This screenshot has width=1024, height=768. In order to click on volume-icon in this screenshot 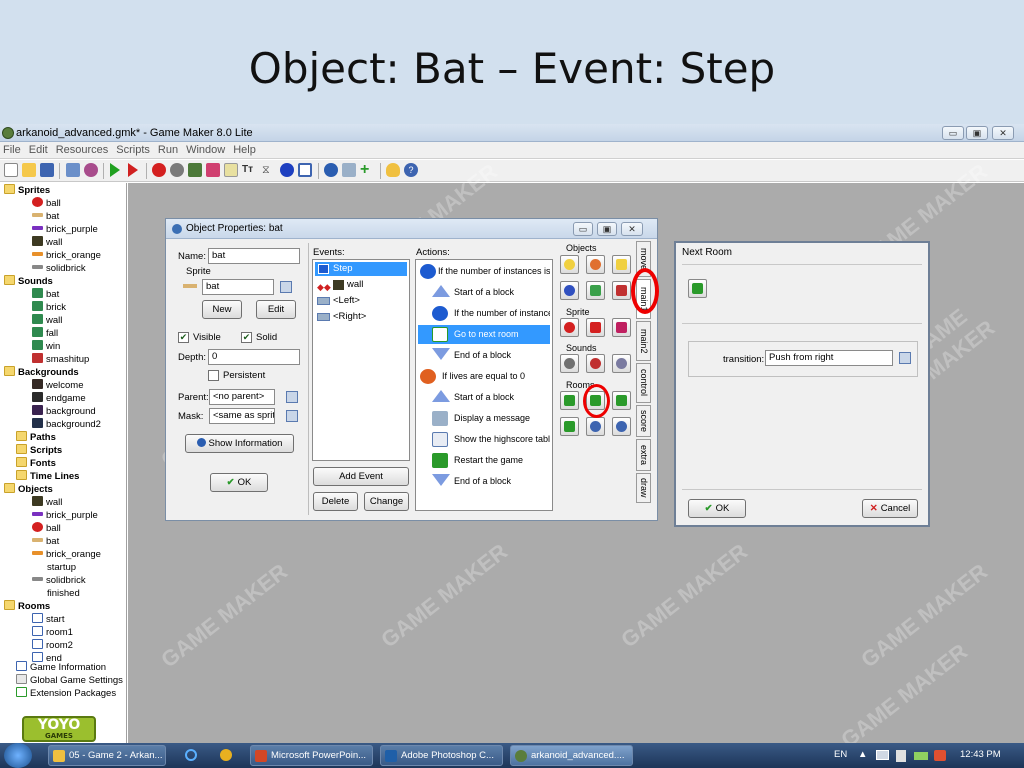, I will do `click(940, 755)`.